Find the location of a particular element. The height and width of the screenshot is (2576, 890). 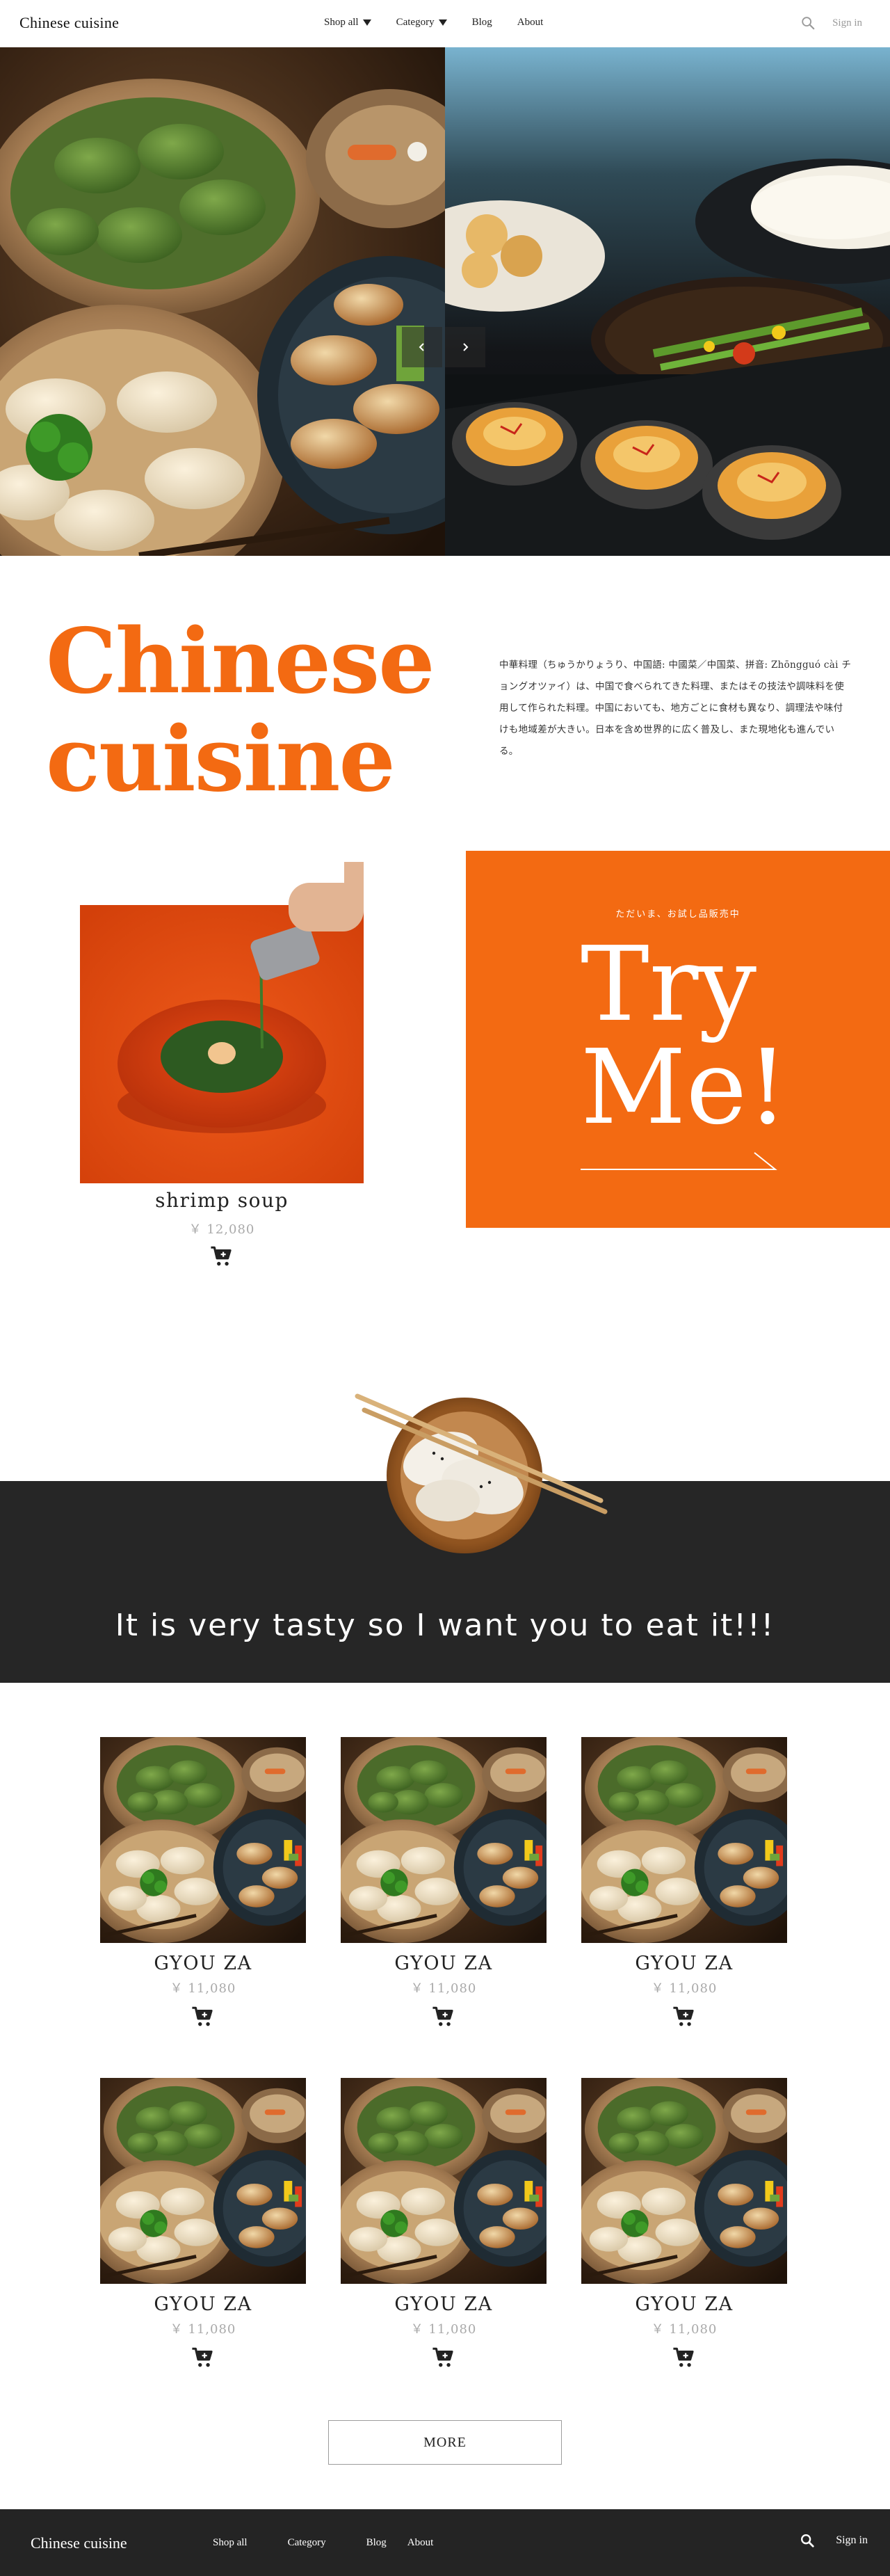

nav-blog-label: Blog is located at coordinates (481, 22).